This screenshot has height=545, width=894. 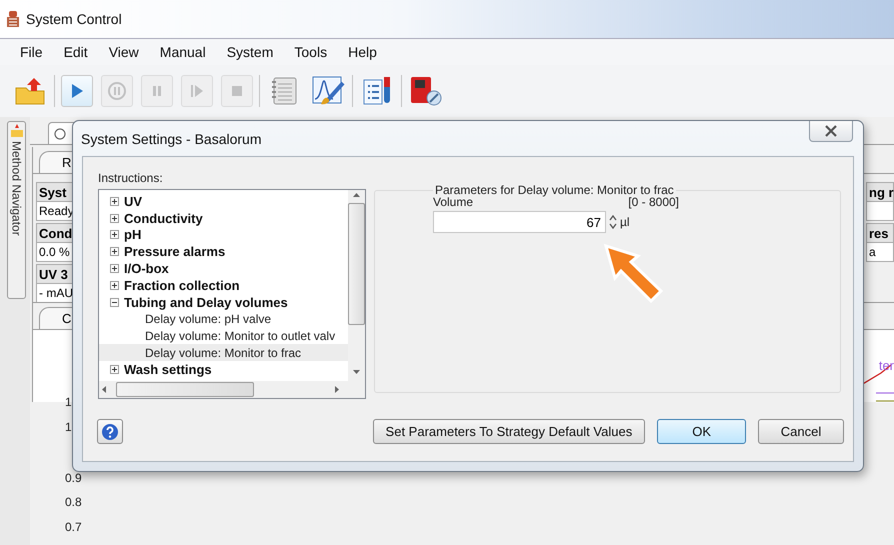 What do you see at coordinates (237, 91) in the screenshot?
I see `stop-icon` at bounding box center [237, 91].